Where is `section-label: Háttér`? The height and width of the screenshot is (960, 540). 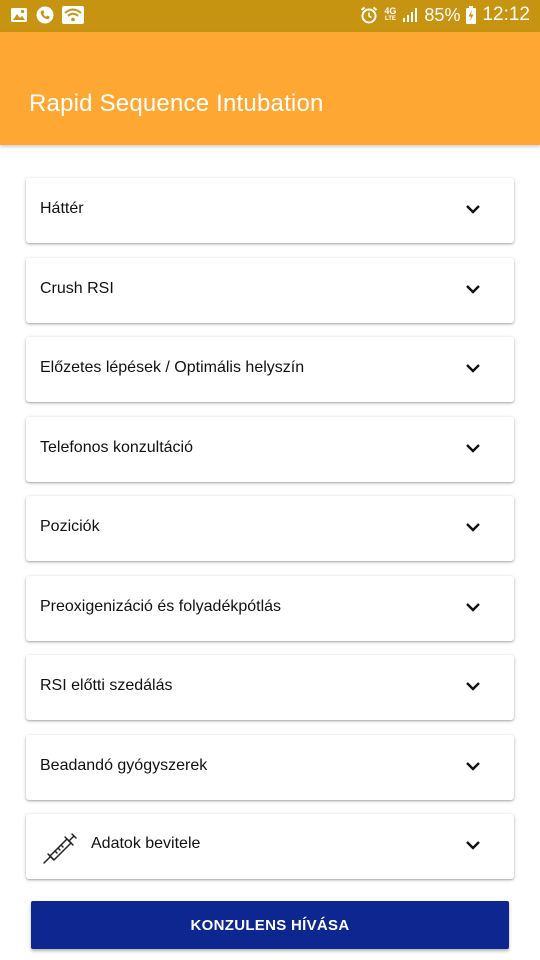
section-label: Háttér is located at coordinates (62, 208).